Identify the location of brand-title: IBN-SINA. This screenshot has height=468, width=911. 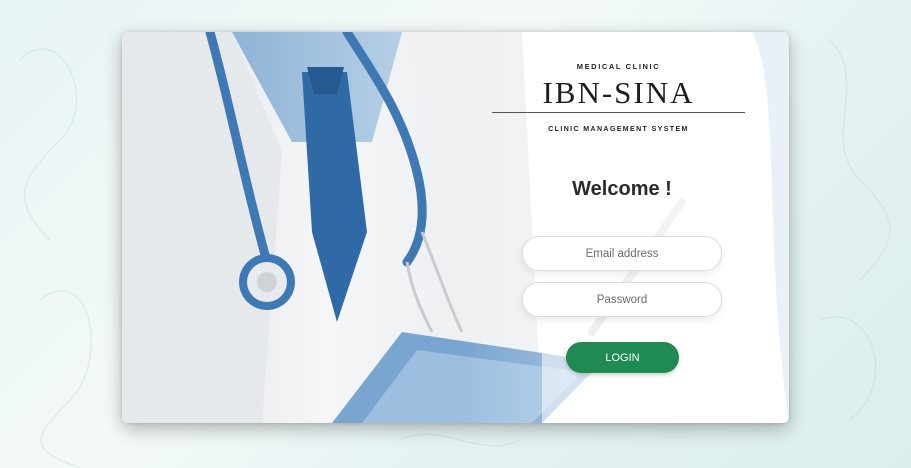
(618, 92).